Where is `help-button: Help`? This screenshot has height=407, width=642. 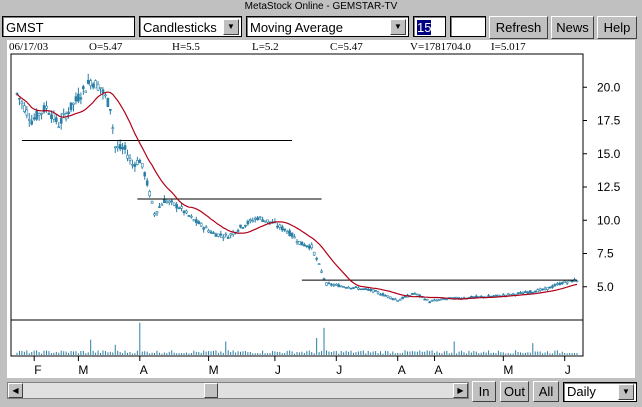 help-button: Help is located at coordinates (617, 27).